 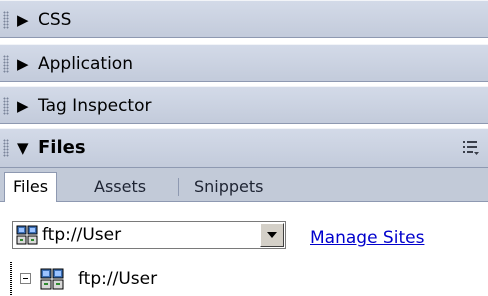 I want to click on dropdown-button, so click(x=272, y=235).